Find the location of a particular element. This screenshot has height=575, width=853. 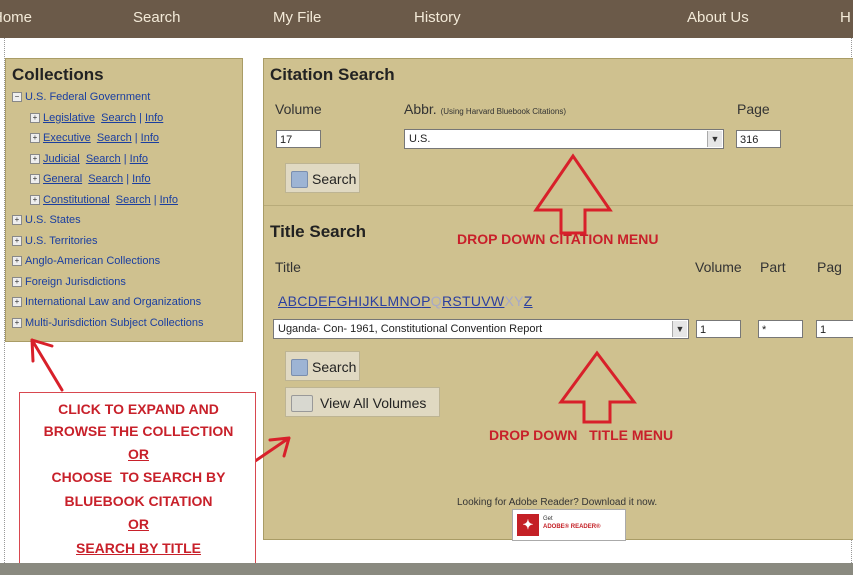

collection-arrow-icon is located at coordinates (47, 365).